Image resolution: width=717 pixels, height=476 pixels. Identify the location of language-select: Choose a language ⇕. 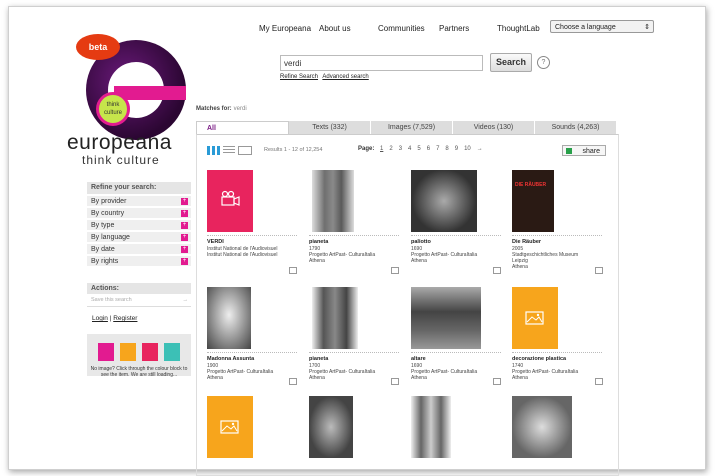
(602, 26).